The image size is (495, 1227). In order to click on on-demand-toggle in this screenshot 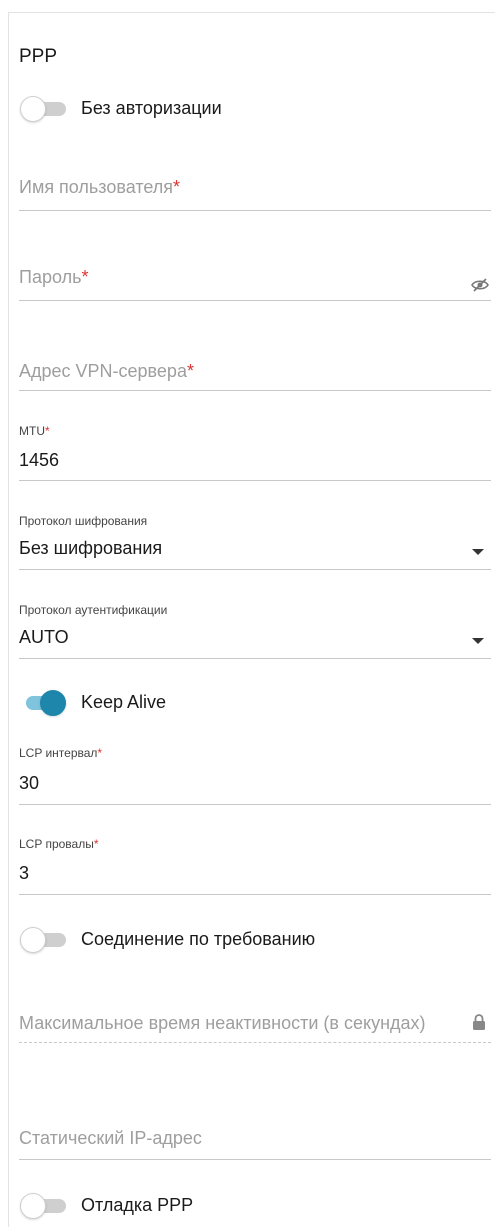, I will do `click(43, 940)`.